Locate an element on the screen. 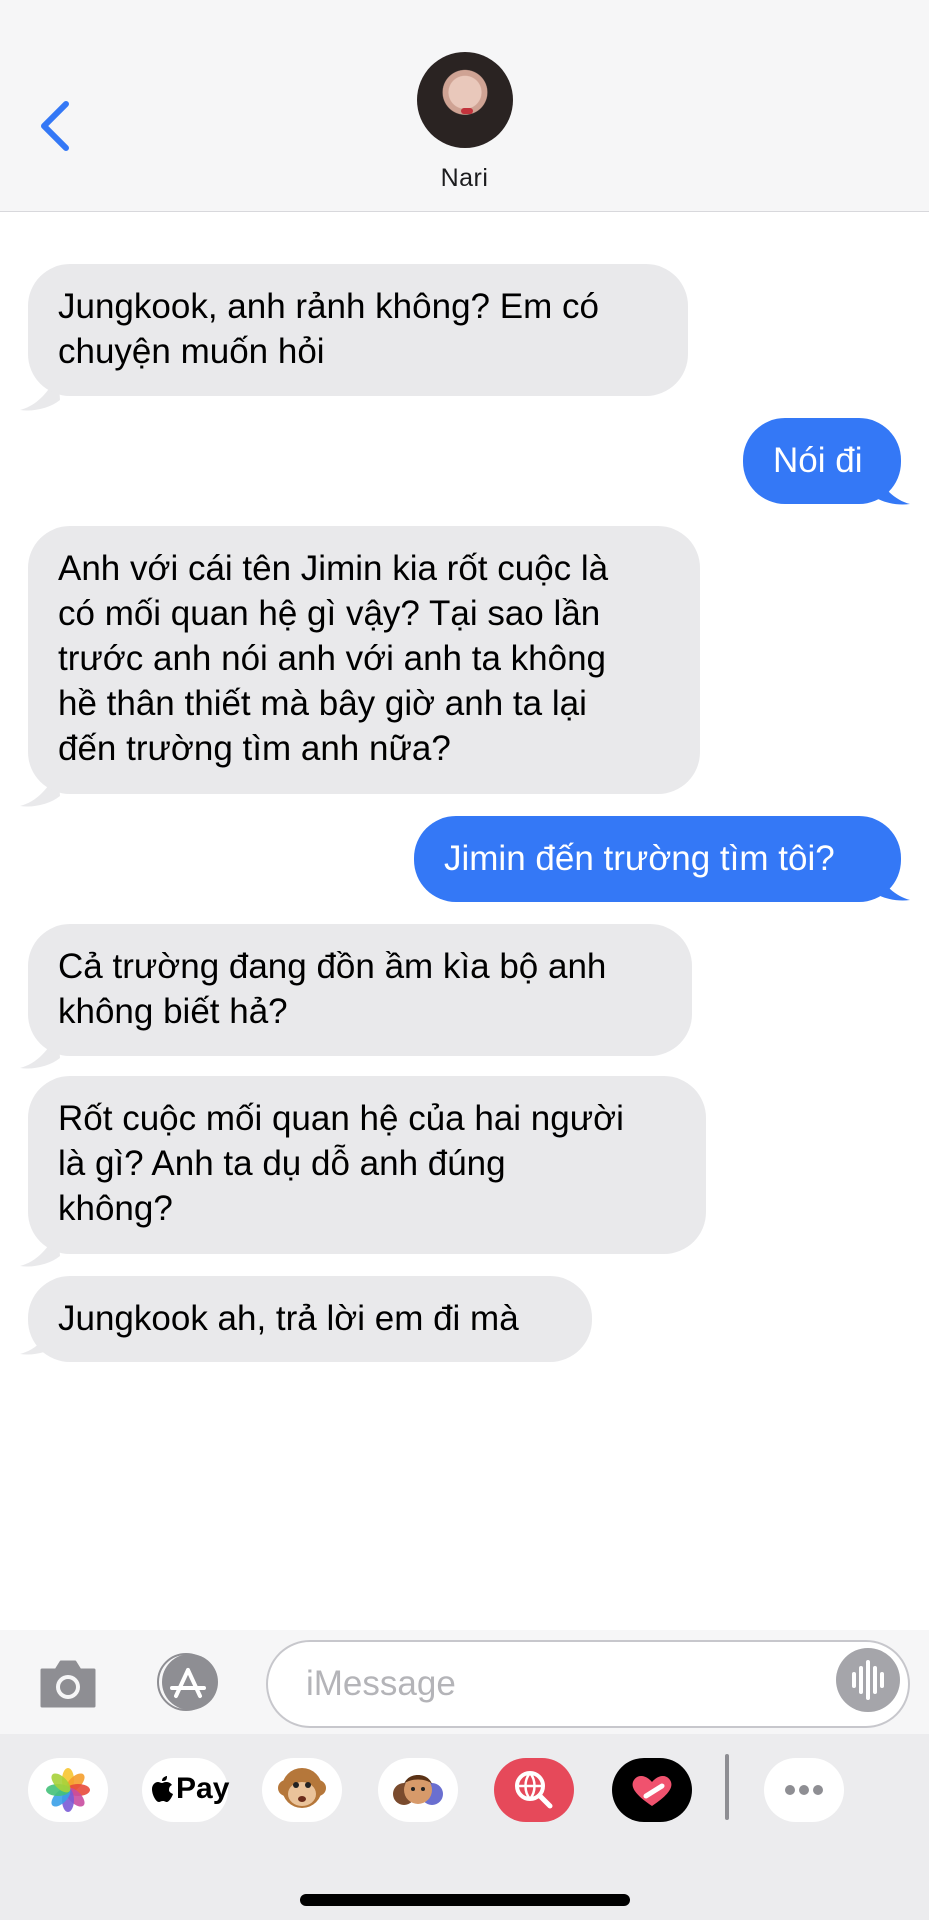 This screenshot has height=1920, width=929. digital-touch-button is located at coordinates (652, 1790).